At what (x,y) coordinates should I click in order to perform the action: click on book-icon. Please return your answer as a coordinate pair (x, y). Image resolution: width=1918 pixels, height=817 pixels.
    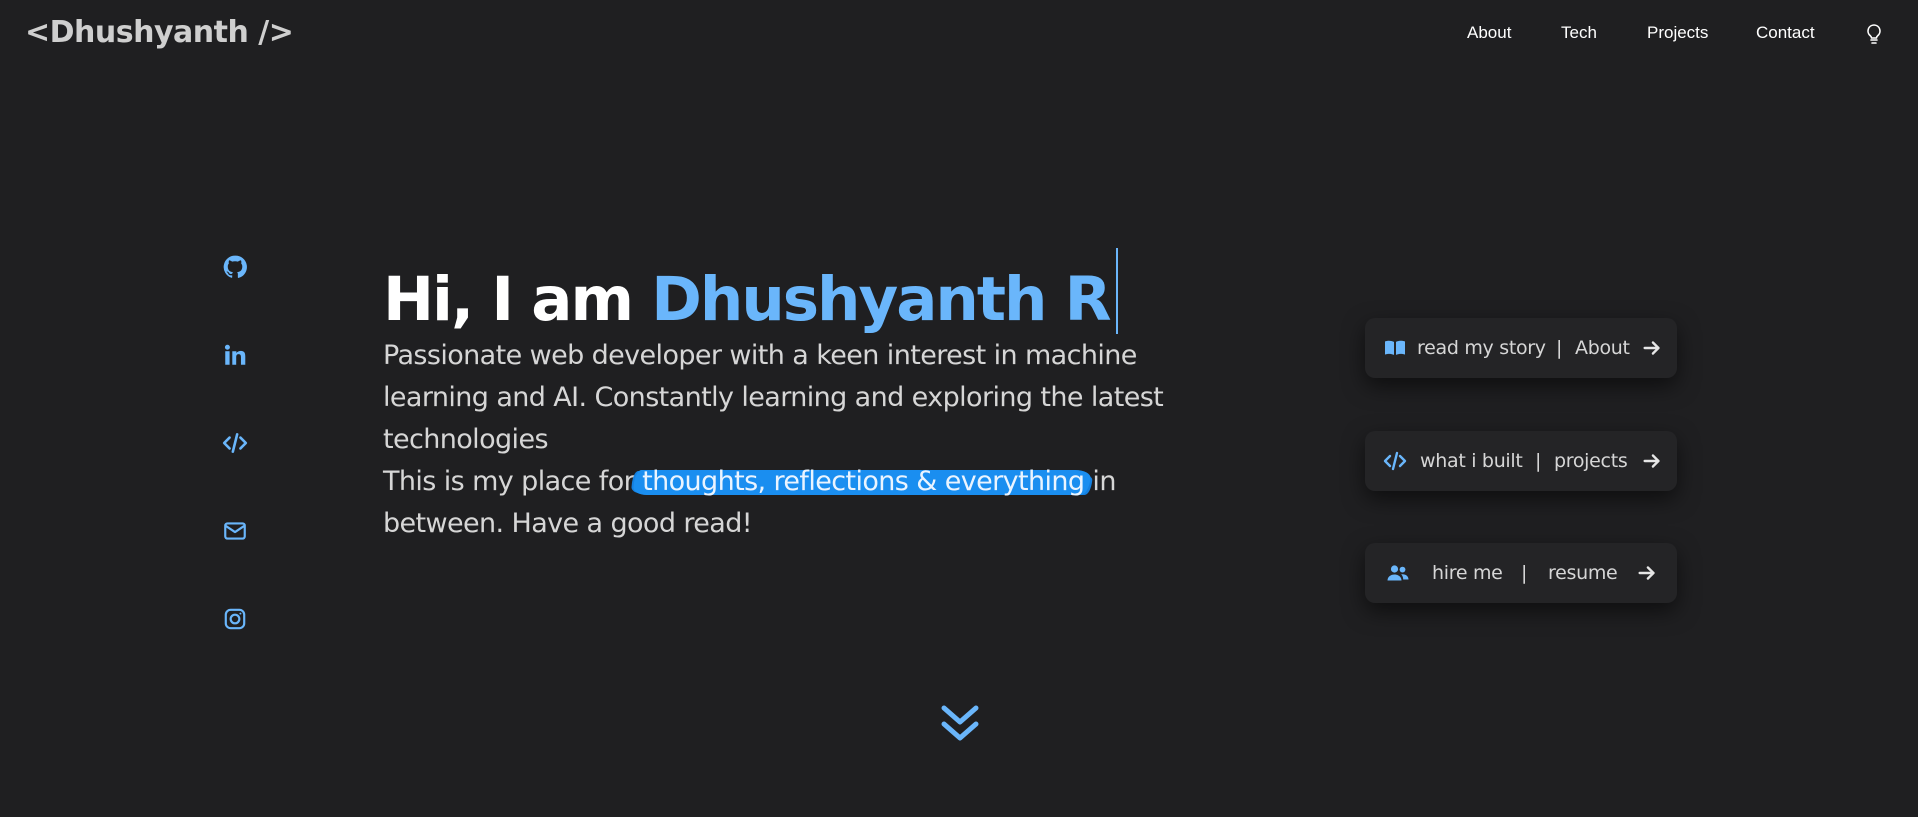
    Looking at the image, I should click on (1395, 348).